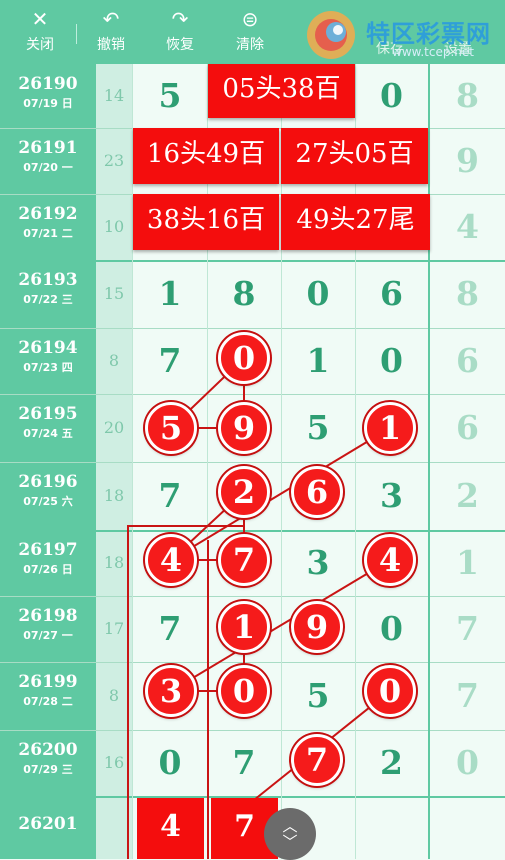 The width and height of the screenshot is (505, 860). What do you see at coordinates (48, 616) in the screenshot?
I see `issue-number: 26198` at bounding box center [48, 616].